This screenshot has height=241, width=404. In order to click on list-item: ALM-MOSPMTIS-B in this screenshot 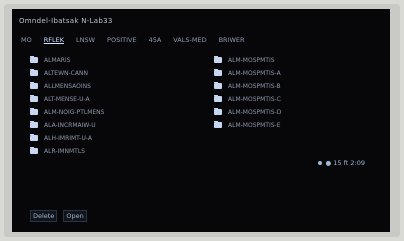, I will do `click(297, 86)`.